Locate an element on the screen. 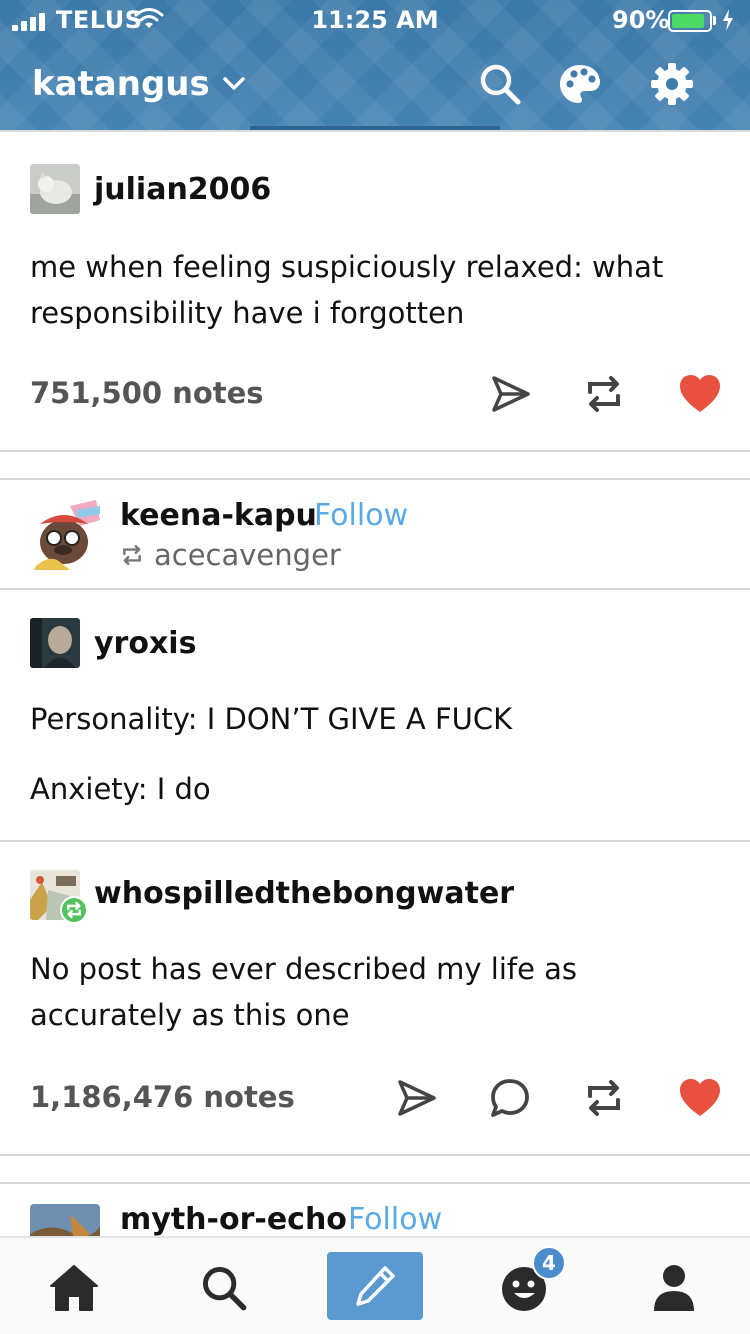 This screenshot has height=1334, width=750. notes-count: 751,500 notes is located at coordinates (147, 393).